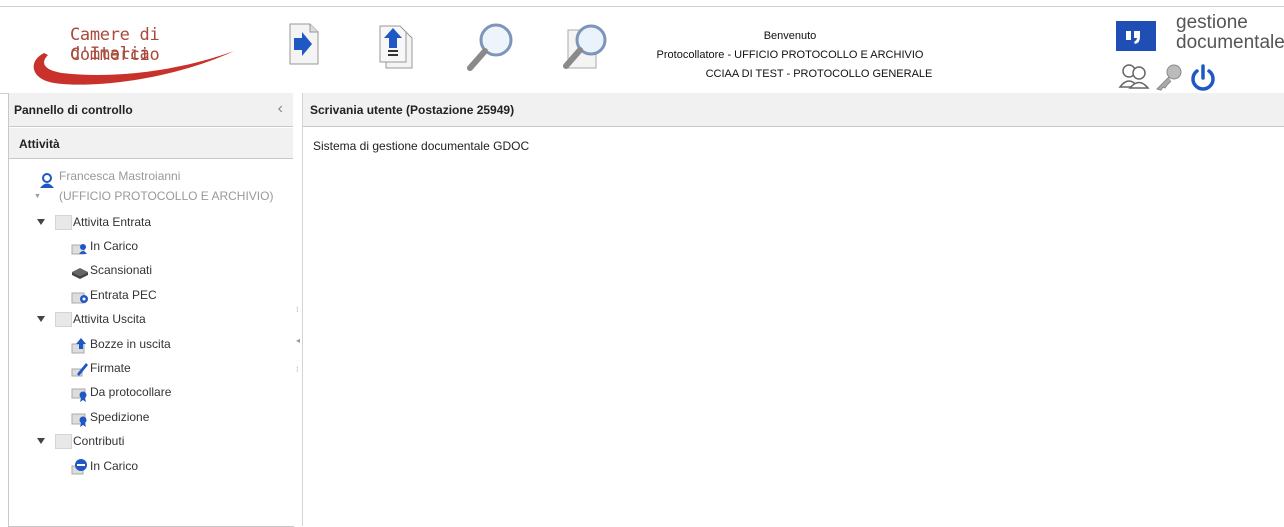 This screenshot has width=1284, height=527. I want to click on camere-commercio-logo: Camere di Commercio d'Italia, so click(129, 53).